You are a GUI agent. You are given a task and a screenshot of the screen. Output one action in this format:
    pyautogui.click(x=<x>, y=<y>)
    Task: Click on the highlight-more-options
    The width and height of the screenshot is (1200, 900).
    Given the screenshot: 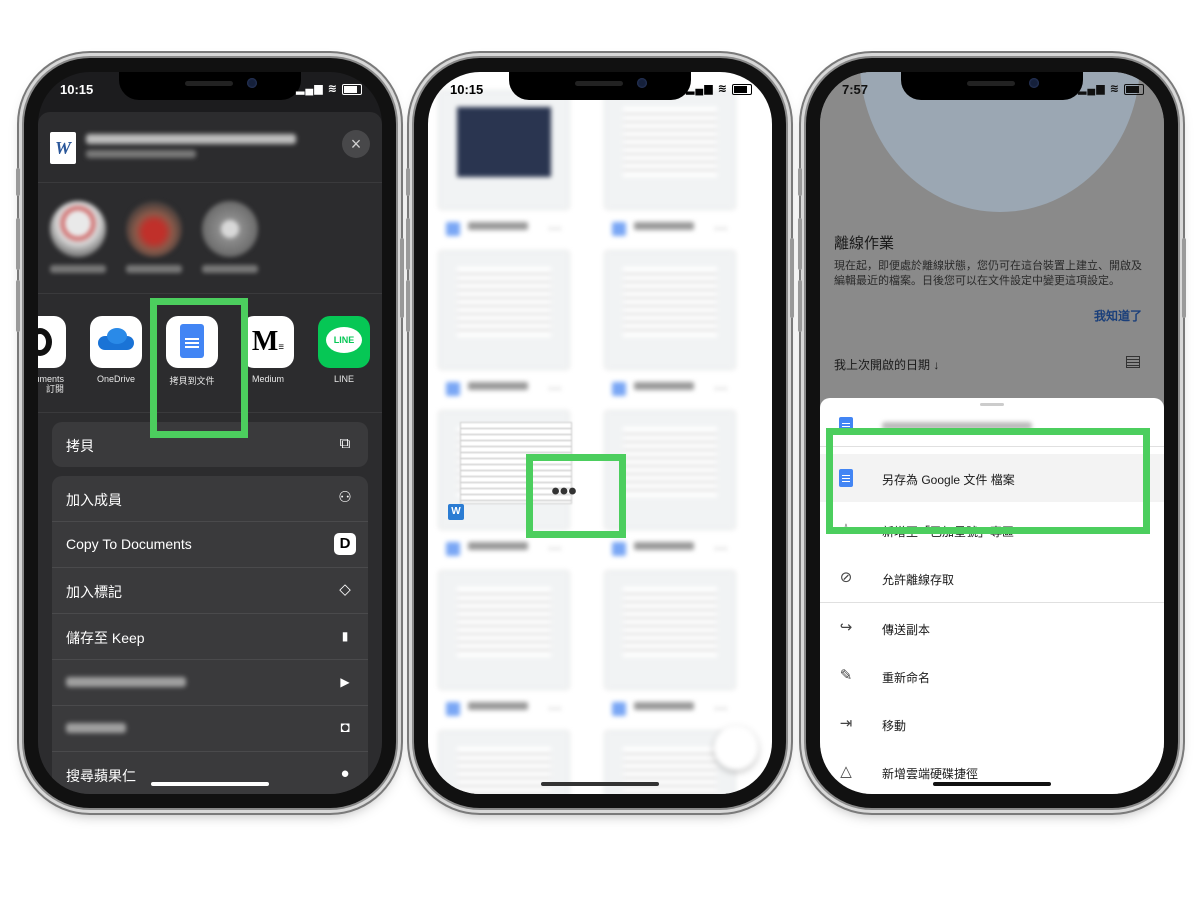 What is the action you would take?
    pyautogui.click(x=576, y=496)
    